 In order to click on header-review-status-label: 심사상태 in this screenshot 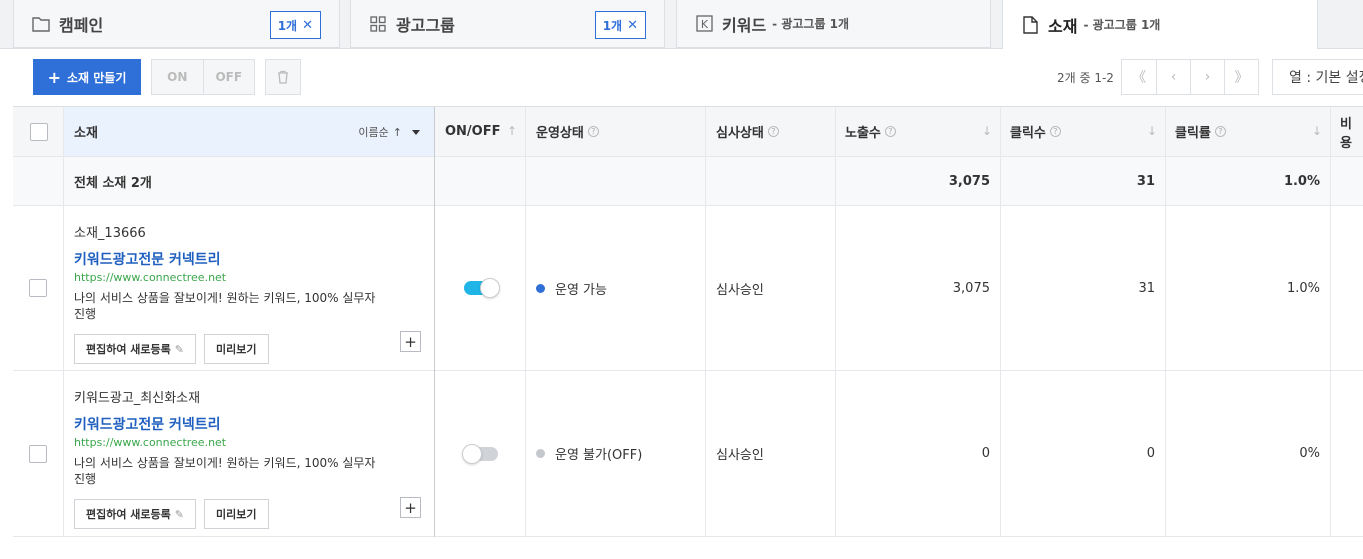, I will do `click(740, 133)`.